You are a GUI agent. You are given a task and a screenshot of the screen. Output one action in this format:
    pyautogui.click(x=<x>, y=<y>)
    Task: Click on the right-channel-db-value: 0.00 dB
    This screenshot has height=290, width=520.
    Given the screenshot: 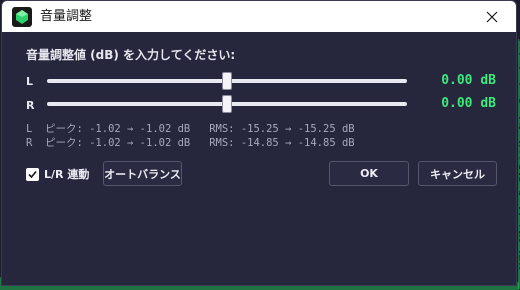 What is the action you would take?
    pyautogui.click(x=468, y=103)
    